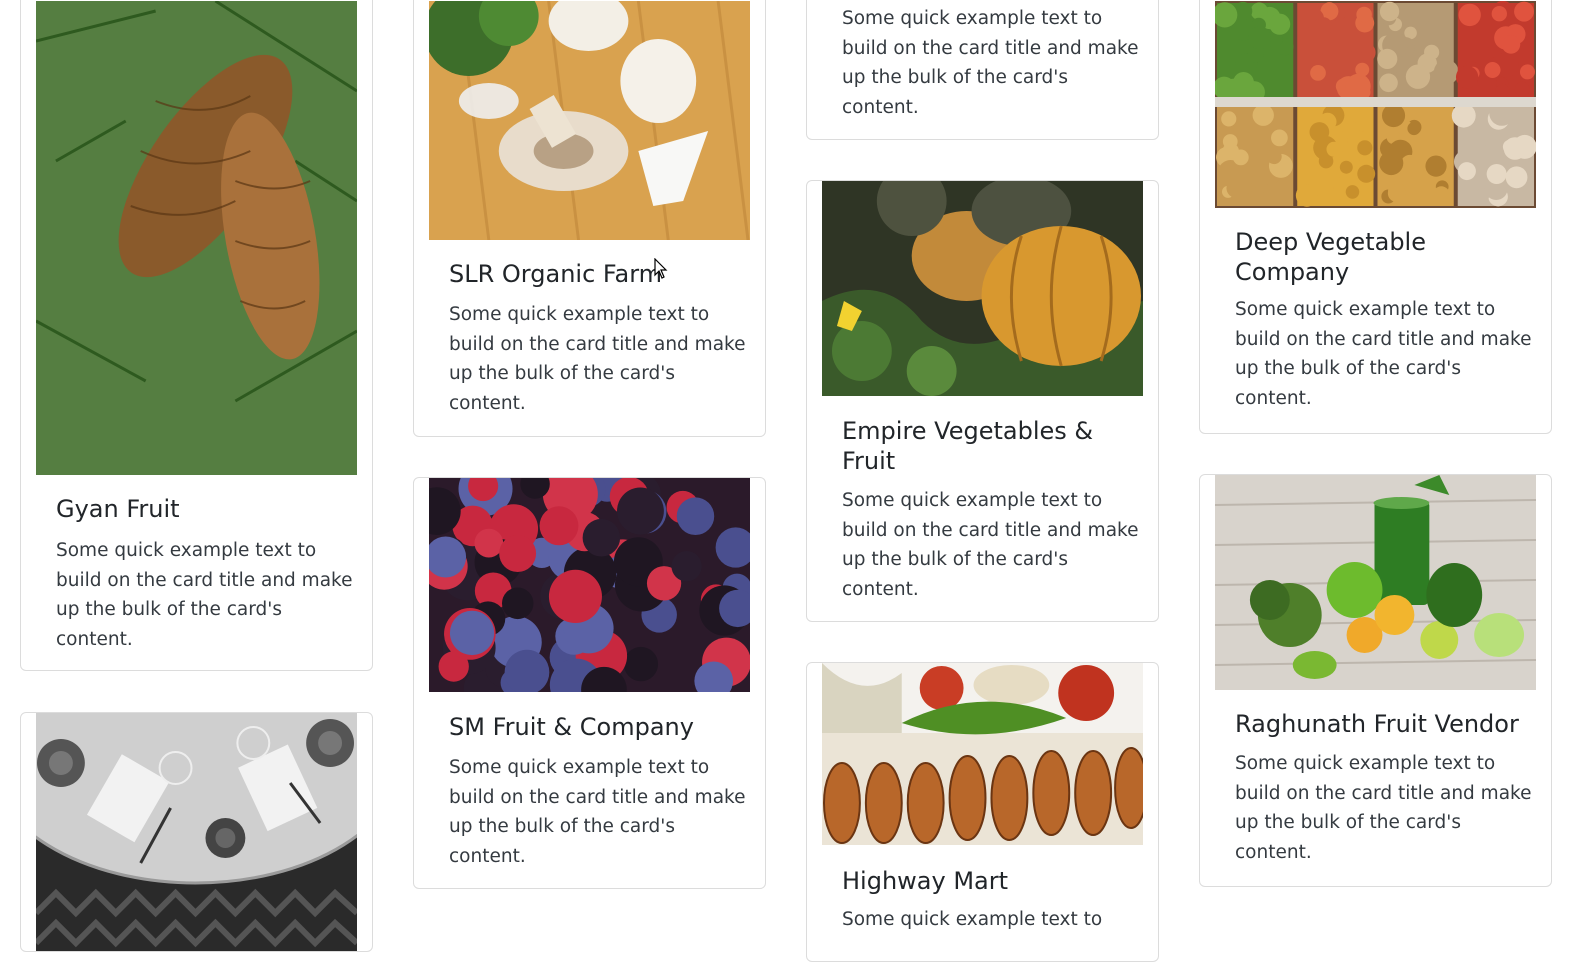 This screenshot has width=1596, height=962. What do you see at coordinates (1377, 724) in the screenshot?
I see `card-title: Raghunath Fruit Vendor` at bounding box center [1377, 724].